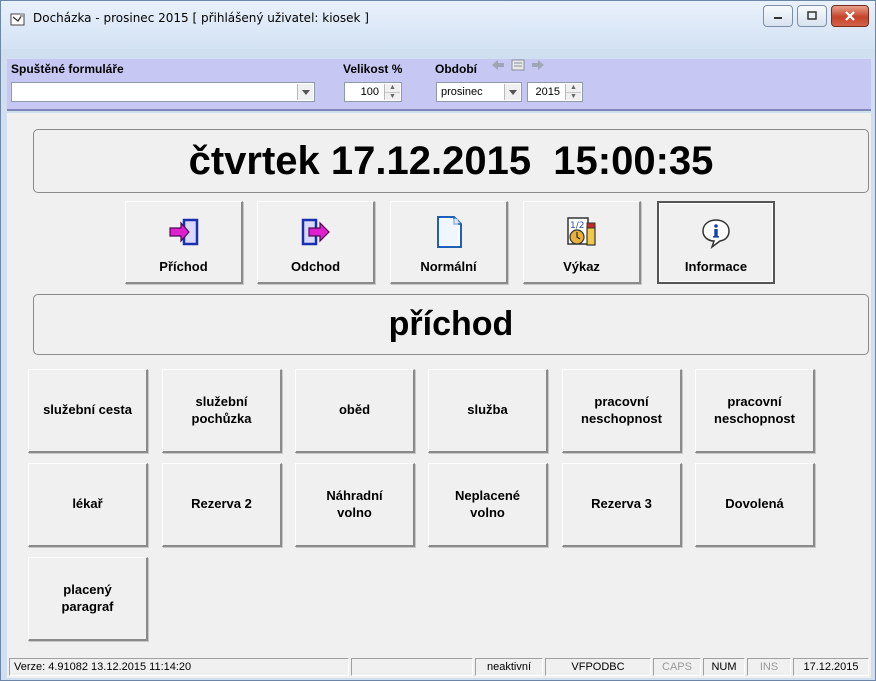 This screenshot has width=876, height=681. What do you see at coordinates (222, 505) in the screenshot?
I see `reason-button: Rezerva 2` at bounding box center [222, 505].